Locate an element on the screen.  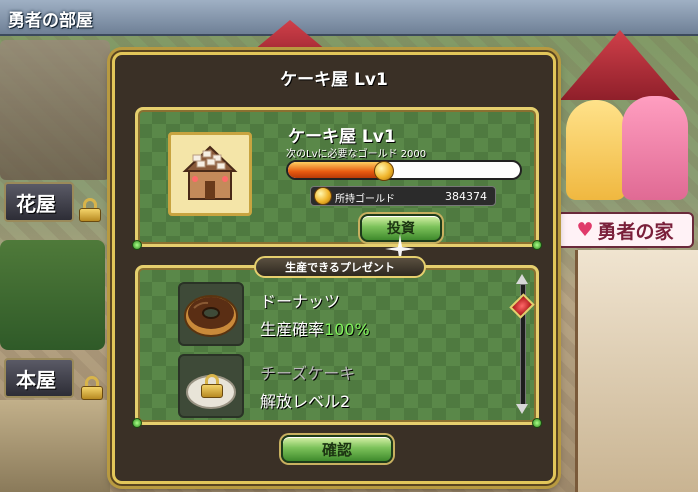
present-item-cheesecake: チーズケーキ 解放レベル2 is located at coordinates (343, 389).